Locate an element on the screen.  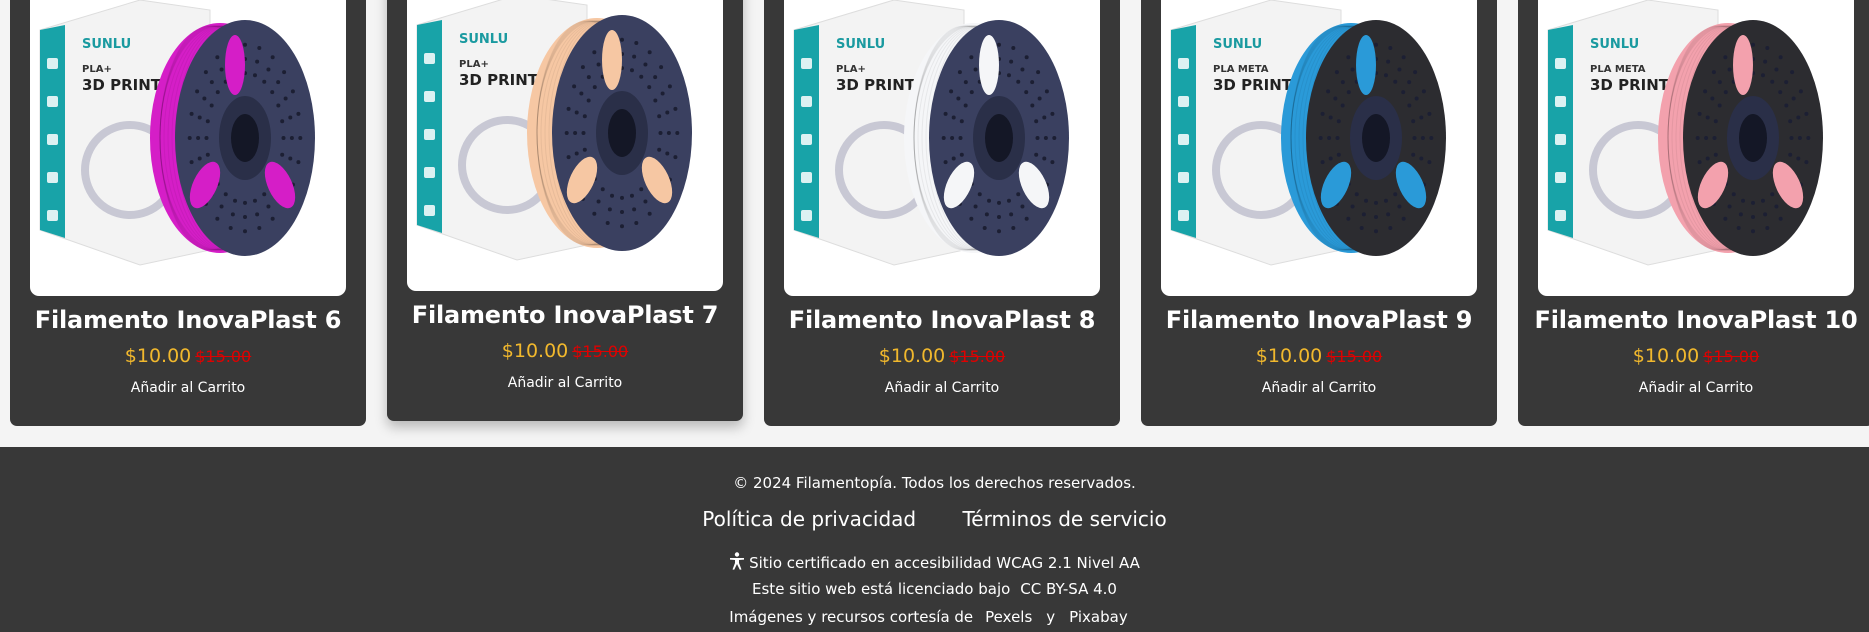
credits-and: y is located at coordinates (1051, 617).